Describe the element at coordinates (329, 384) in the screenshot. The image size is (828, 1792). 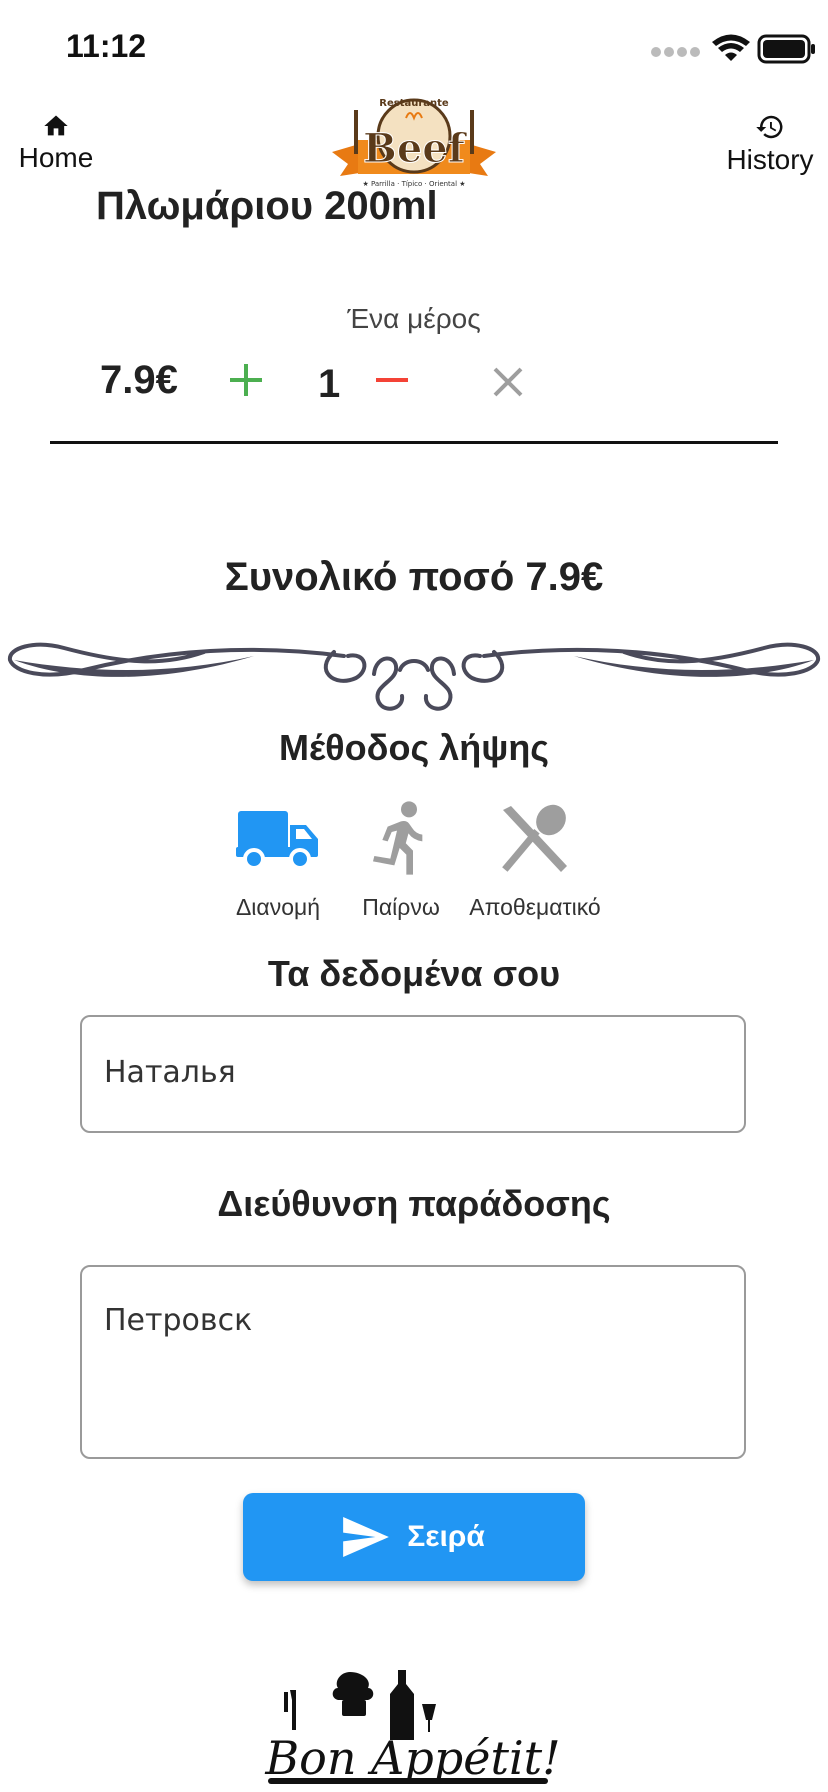
I see `cart-item-quantity: 1` at that location.